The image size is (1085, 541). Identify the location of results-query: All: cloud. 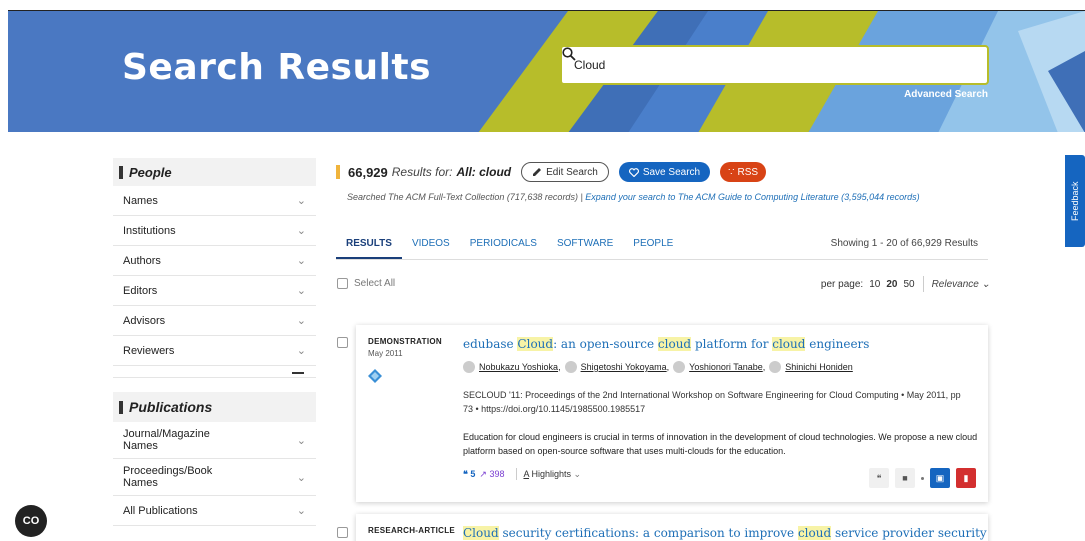
(484, 172).